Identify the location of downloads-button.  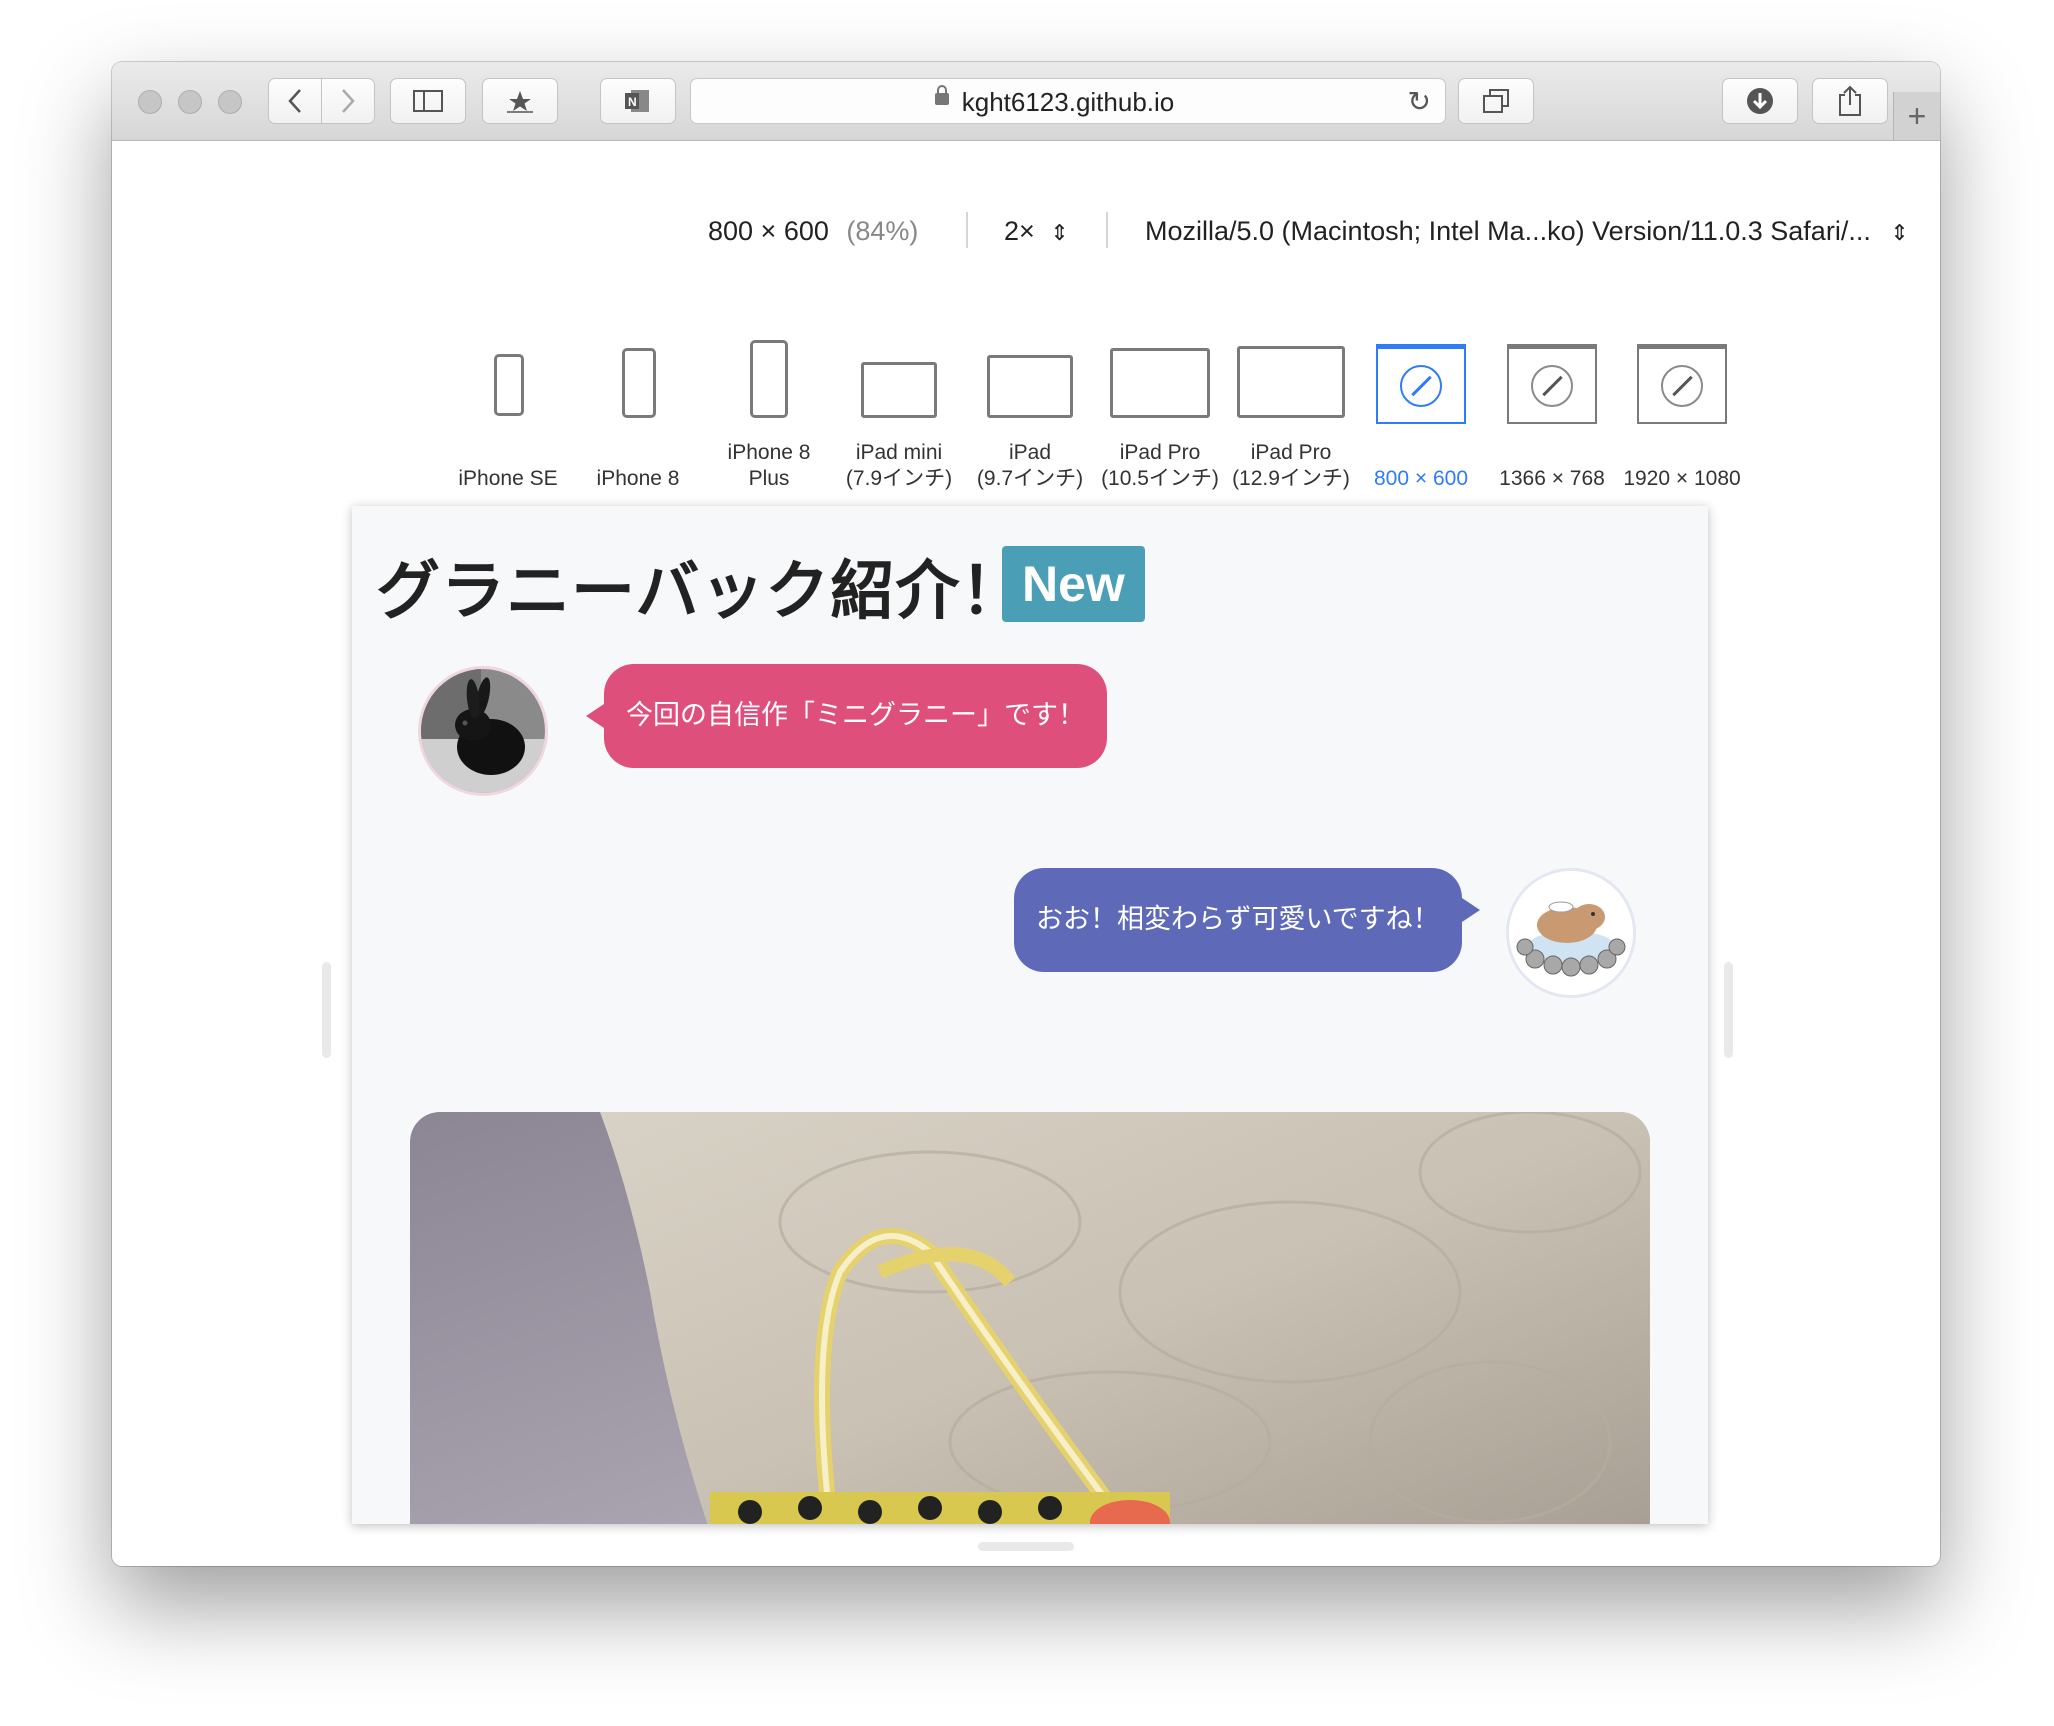
(1760, 101).